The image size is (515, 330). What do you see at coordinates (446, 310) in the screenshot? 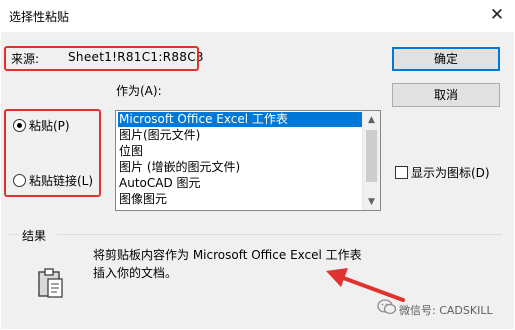
I see `watermark-text: 微信号: CADSKILL` at bounding box center [446, 310].